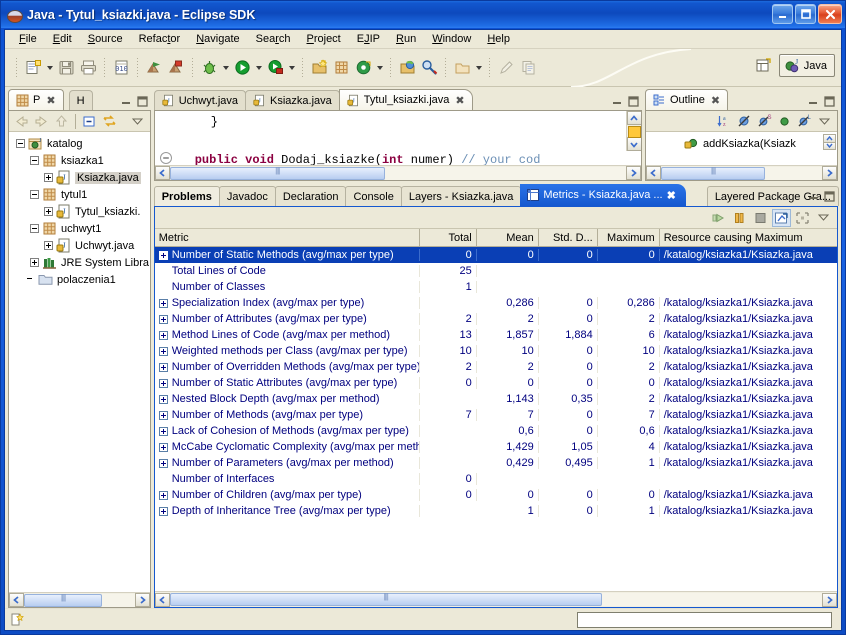  I want to click on outline-tree: addKsiazka(Ksiazk, so click(741, 148).